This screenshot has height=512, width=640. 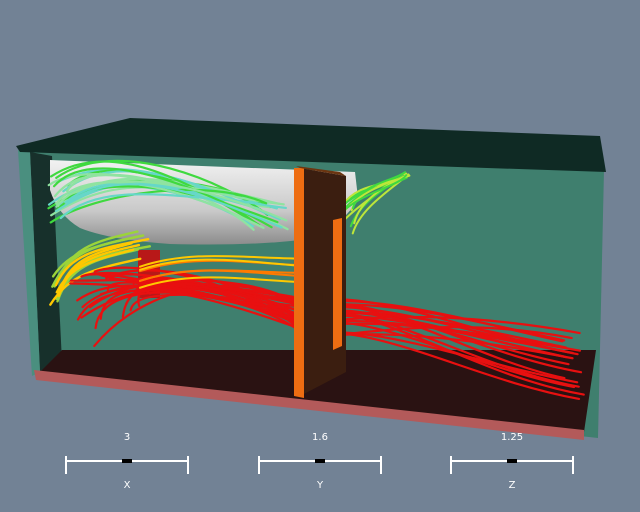 I want to click on scale-bar-x-line, so click(x=127, y=465).